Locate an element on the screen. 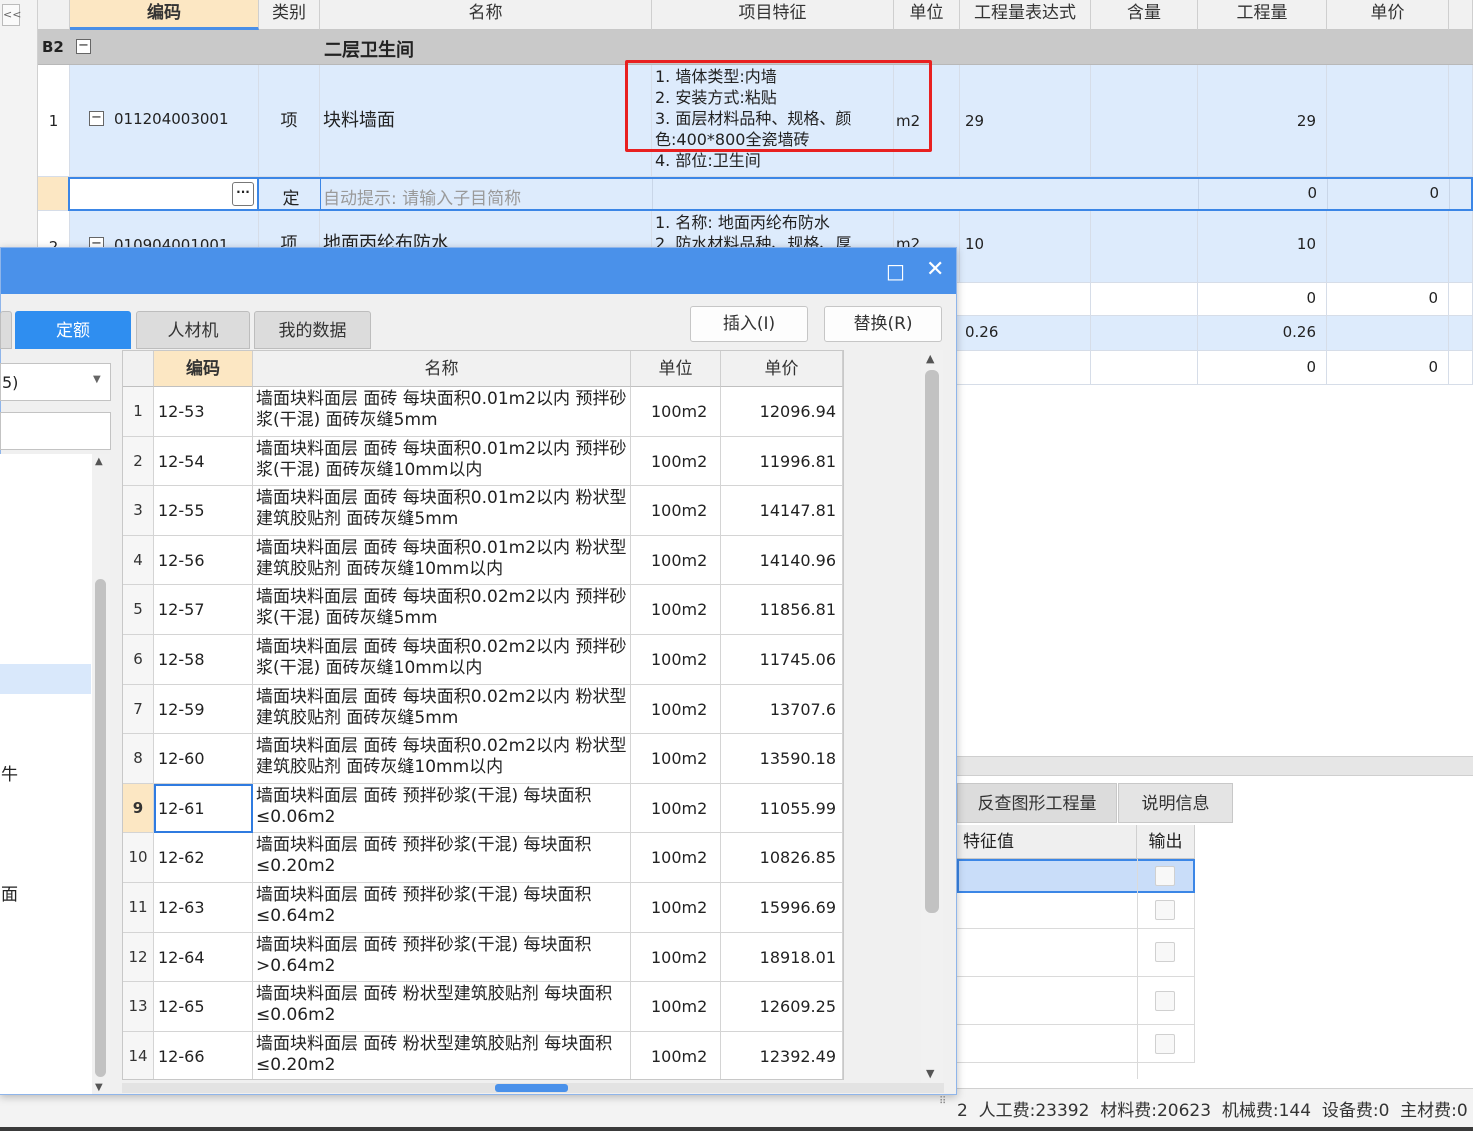  extra-row-price is located at coordinates (1388, 333).